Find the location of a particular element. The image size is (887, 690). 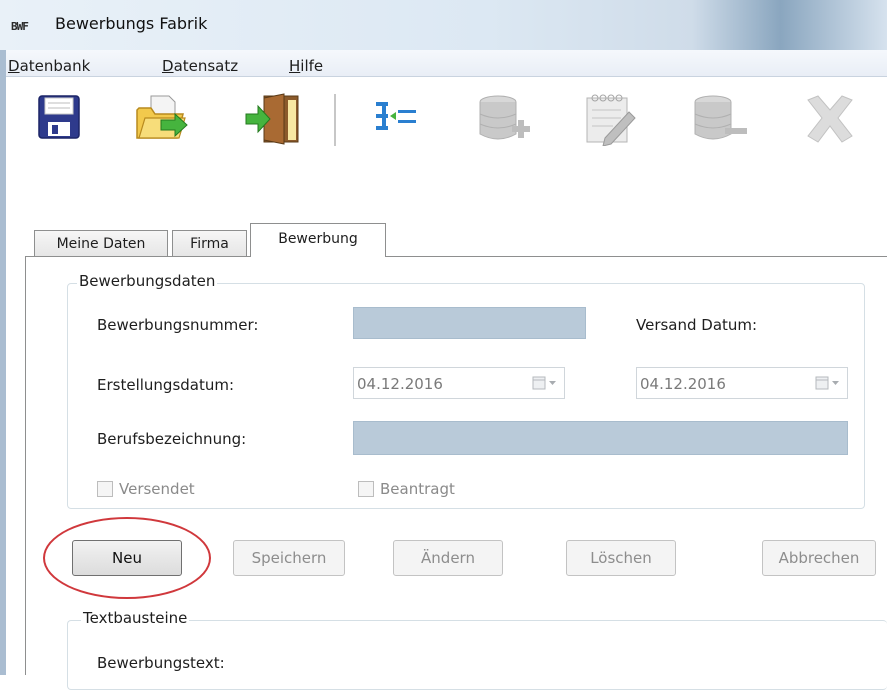

remove-record-button is located at coordinates (719, 119).